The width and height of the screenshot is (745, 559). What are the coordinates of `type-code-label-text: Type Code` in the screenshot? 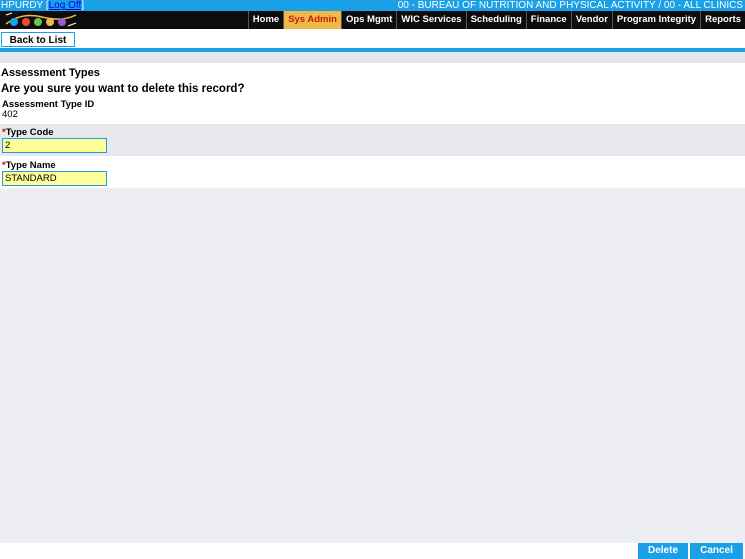 It's located at (29, 132).